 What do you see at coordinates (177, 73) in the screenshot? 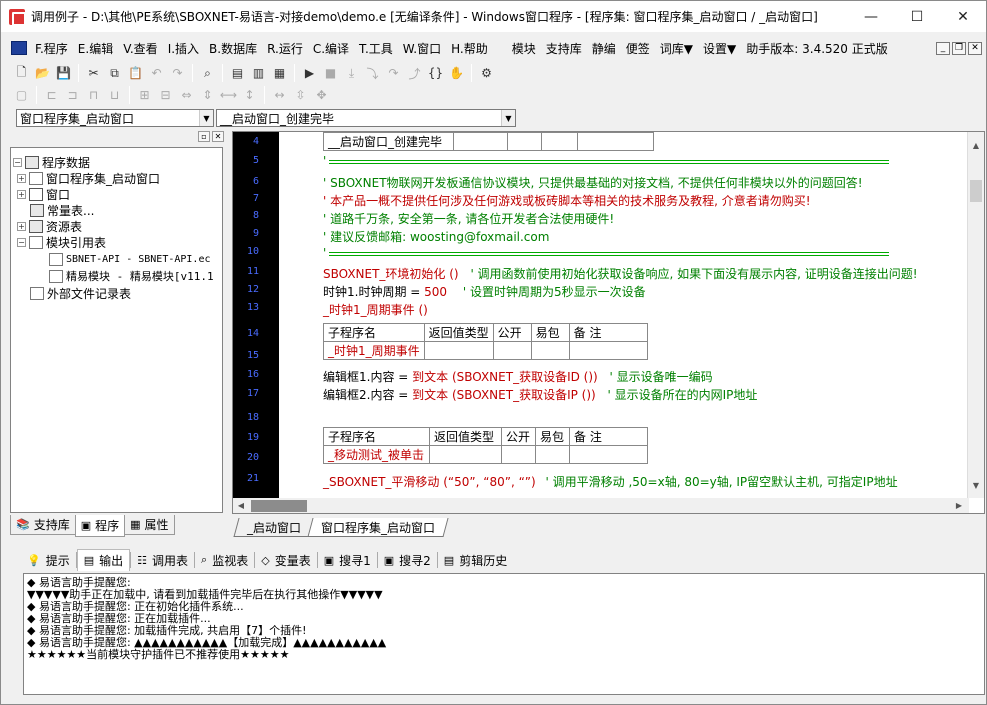
I see `redo-icon: ↷` at bounding box center [177, 73].